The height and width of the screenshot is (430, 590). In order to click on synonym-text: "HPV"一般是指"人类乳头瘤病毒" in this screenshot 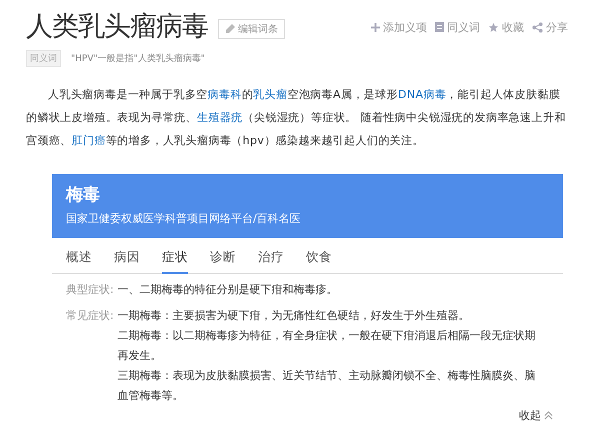, I will do `click(138, 58)`.